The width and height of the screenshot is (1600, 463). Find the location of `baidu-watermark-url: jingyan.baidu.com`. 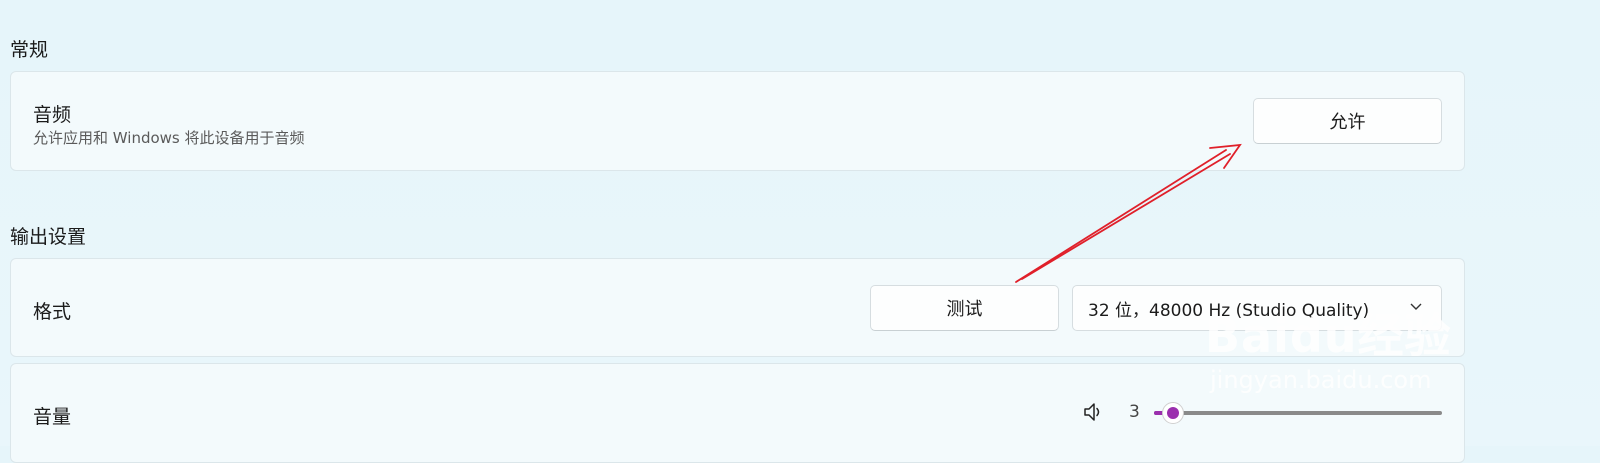

baidu-watermark-url: jingyan.baidu.com is located at coordinates (1321, 380).